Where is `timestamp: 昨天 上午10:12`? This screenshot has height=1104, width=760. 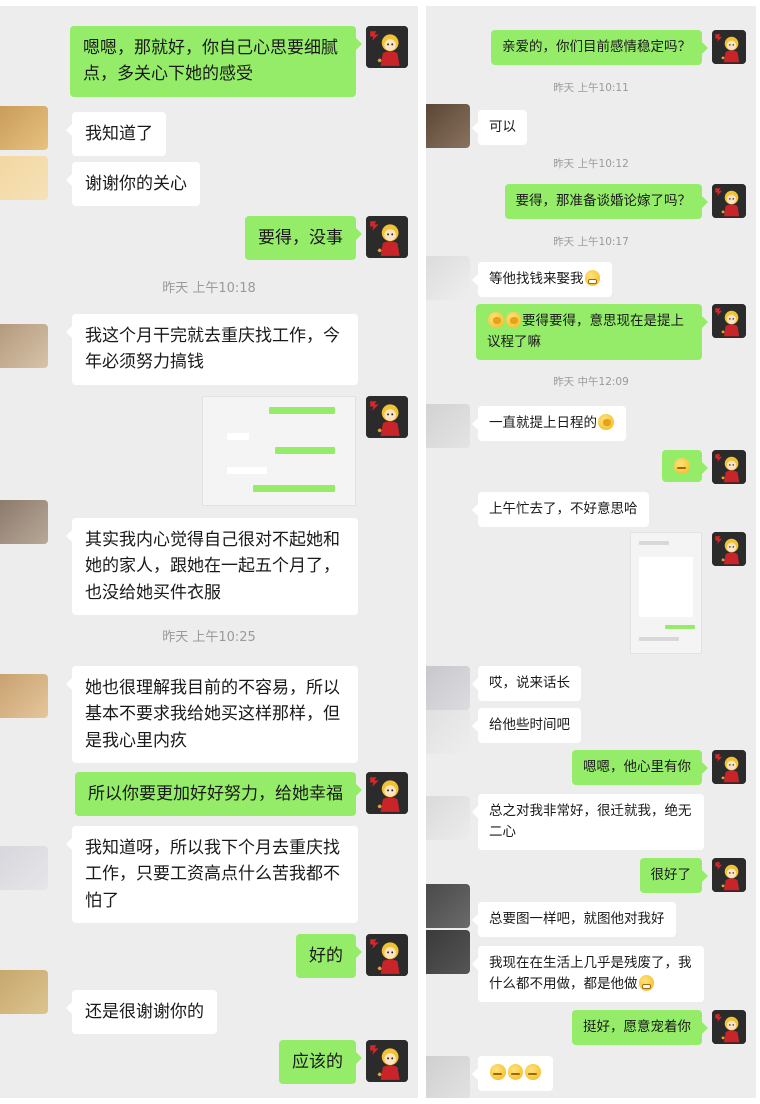 timestamp: 昨天 上午10:12 is located at coordinates (591, 164).